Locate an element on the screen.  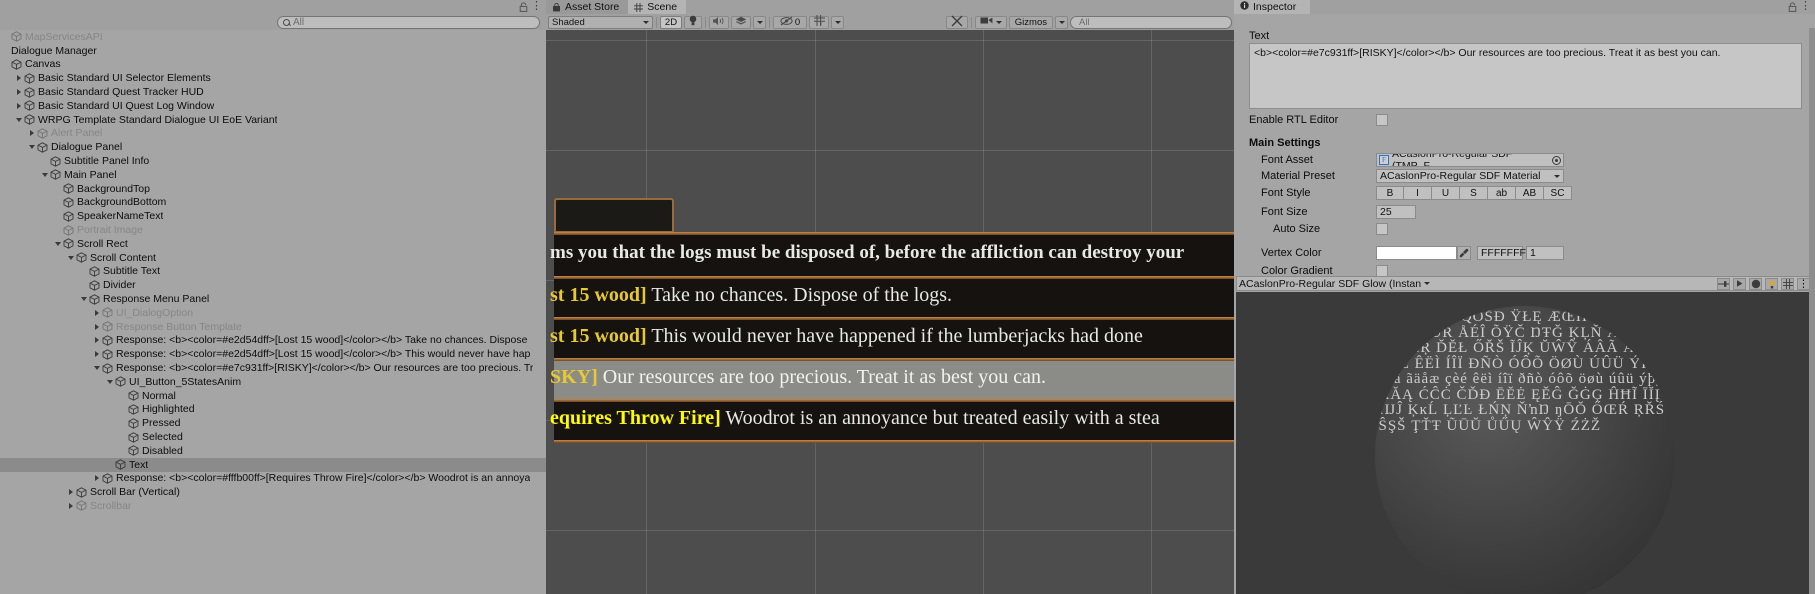
font-asset-field: F ACaslonPro-Regular SDF (TMP_F is located at coordinates (1470, 160).